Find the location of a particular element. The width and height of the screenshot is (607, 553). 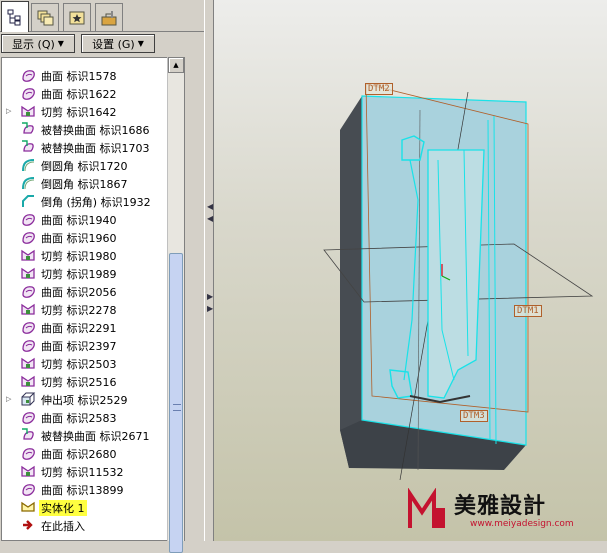

settings-menu-label: 设置 (G) is located at coordinates (113, 44).